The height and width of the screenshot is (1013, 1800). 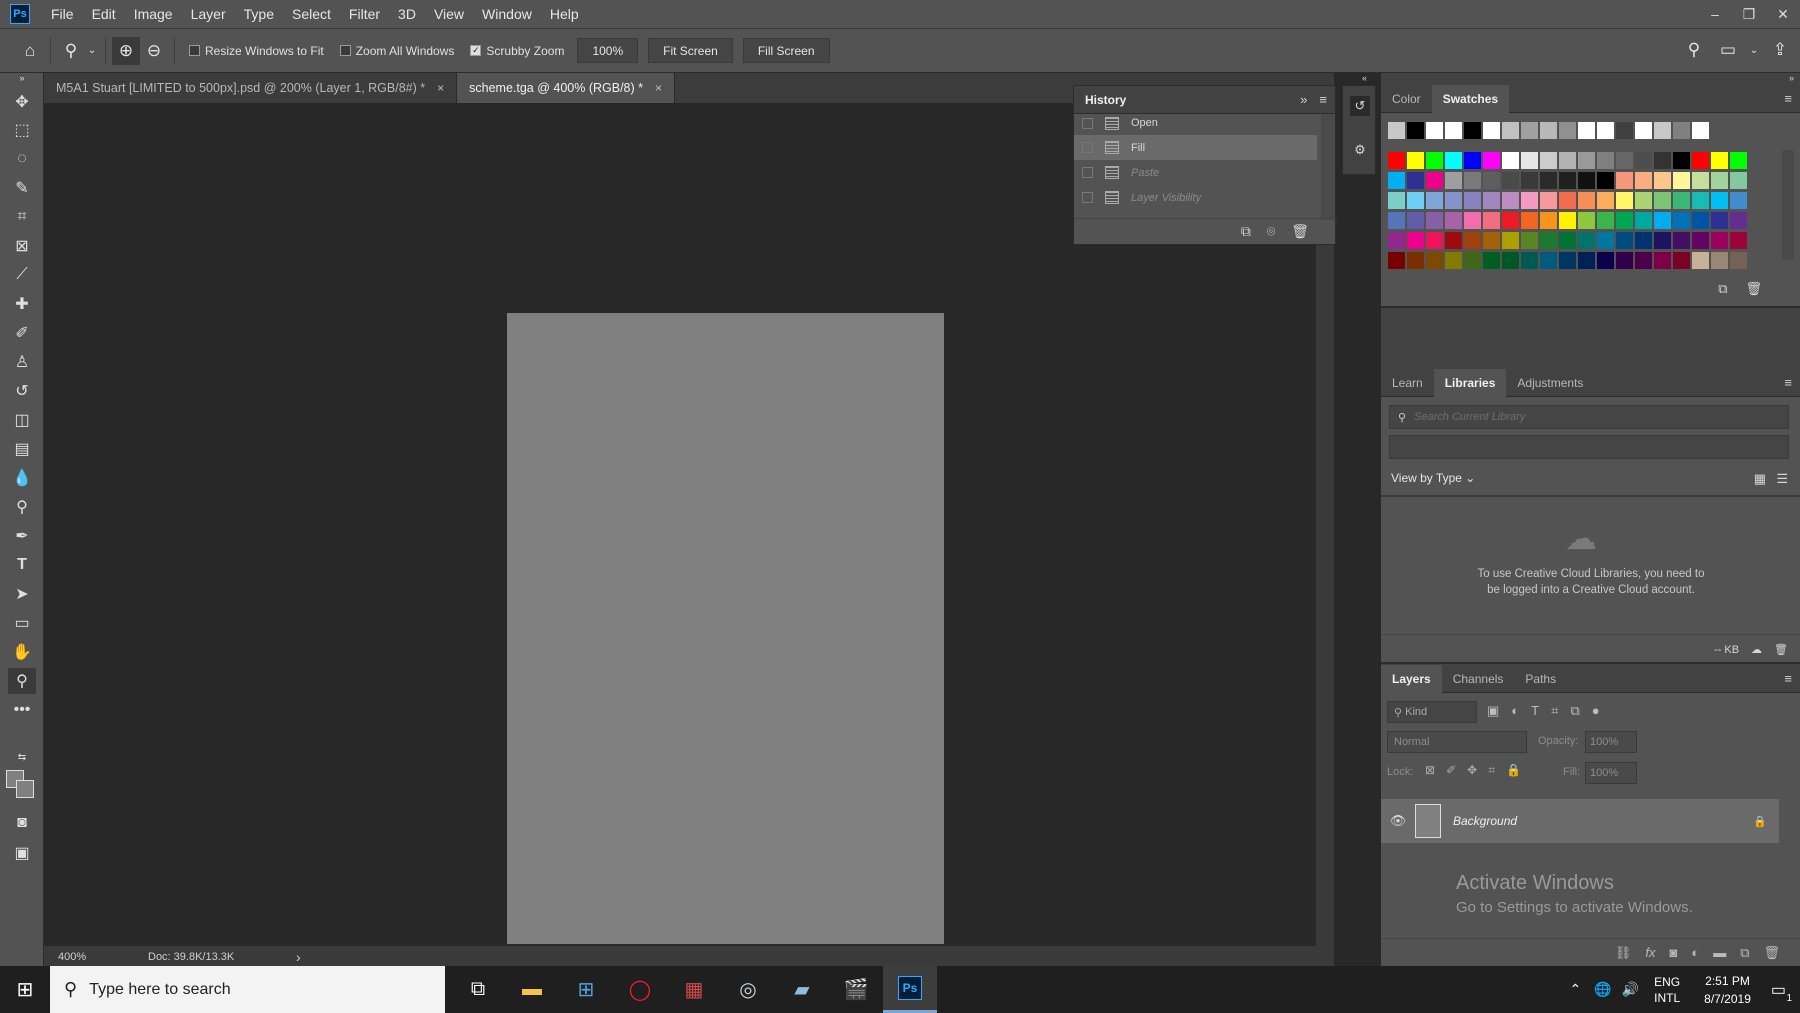 I want to click on swatches-scrollbar, so click(x=1788, y=205).